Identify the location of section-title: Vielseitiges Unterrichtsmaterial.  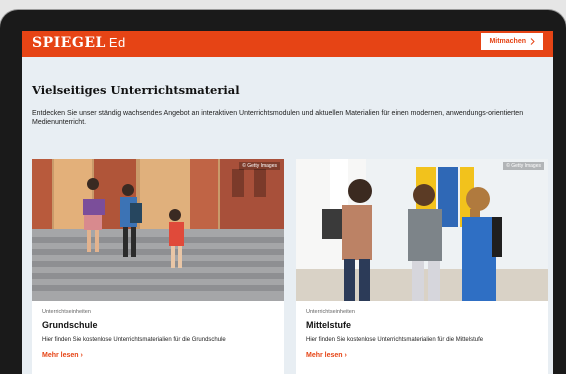
(136, 90).